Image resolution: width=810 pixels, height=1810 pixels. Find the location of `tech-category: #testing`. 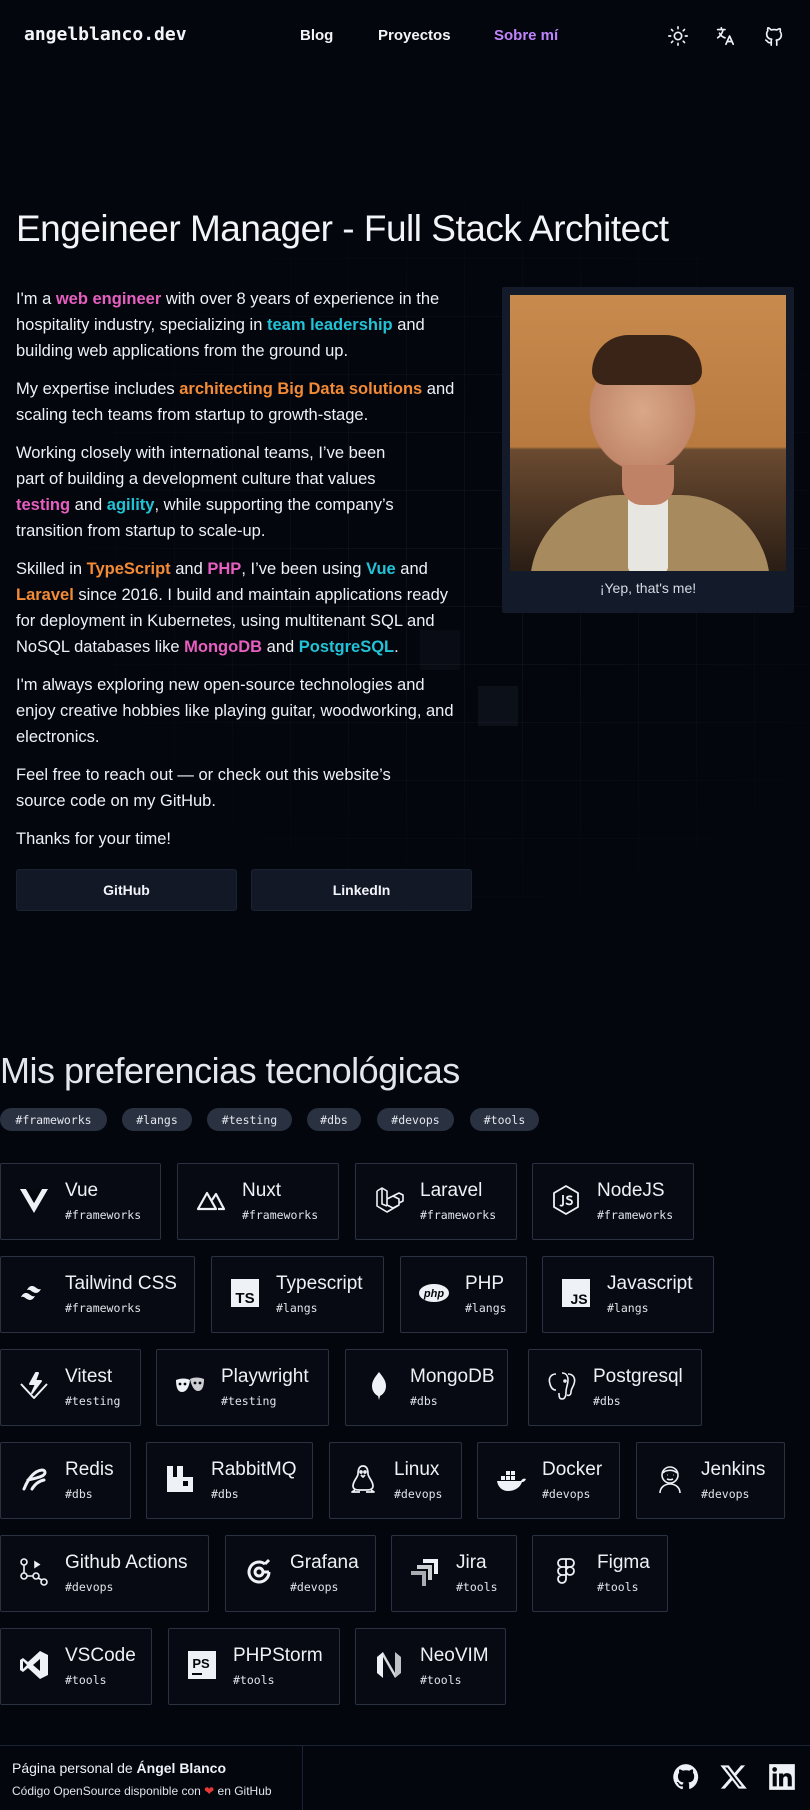

tech-category: #testing is located at coordinates (249, 1401).